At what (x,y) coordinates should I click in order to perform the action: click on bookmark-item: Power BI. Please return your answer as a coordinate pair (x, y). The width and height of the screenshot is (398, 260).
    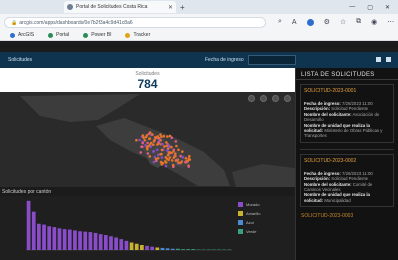
    Looking at the image, I should click on (97, 35).